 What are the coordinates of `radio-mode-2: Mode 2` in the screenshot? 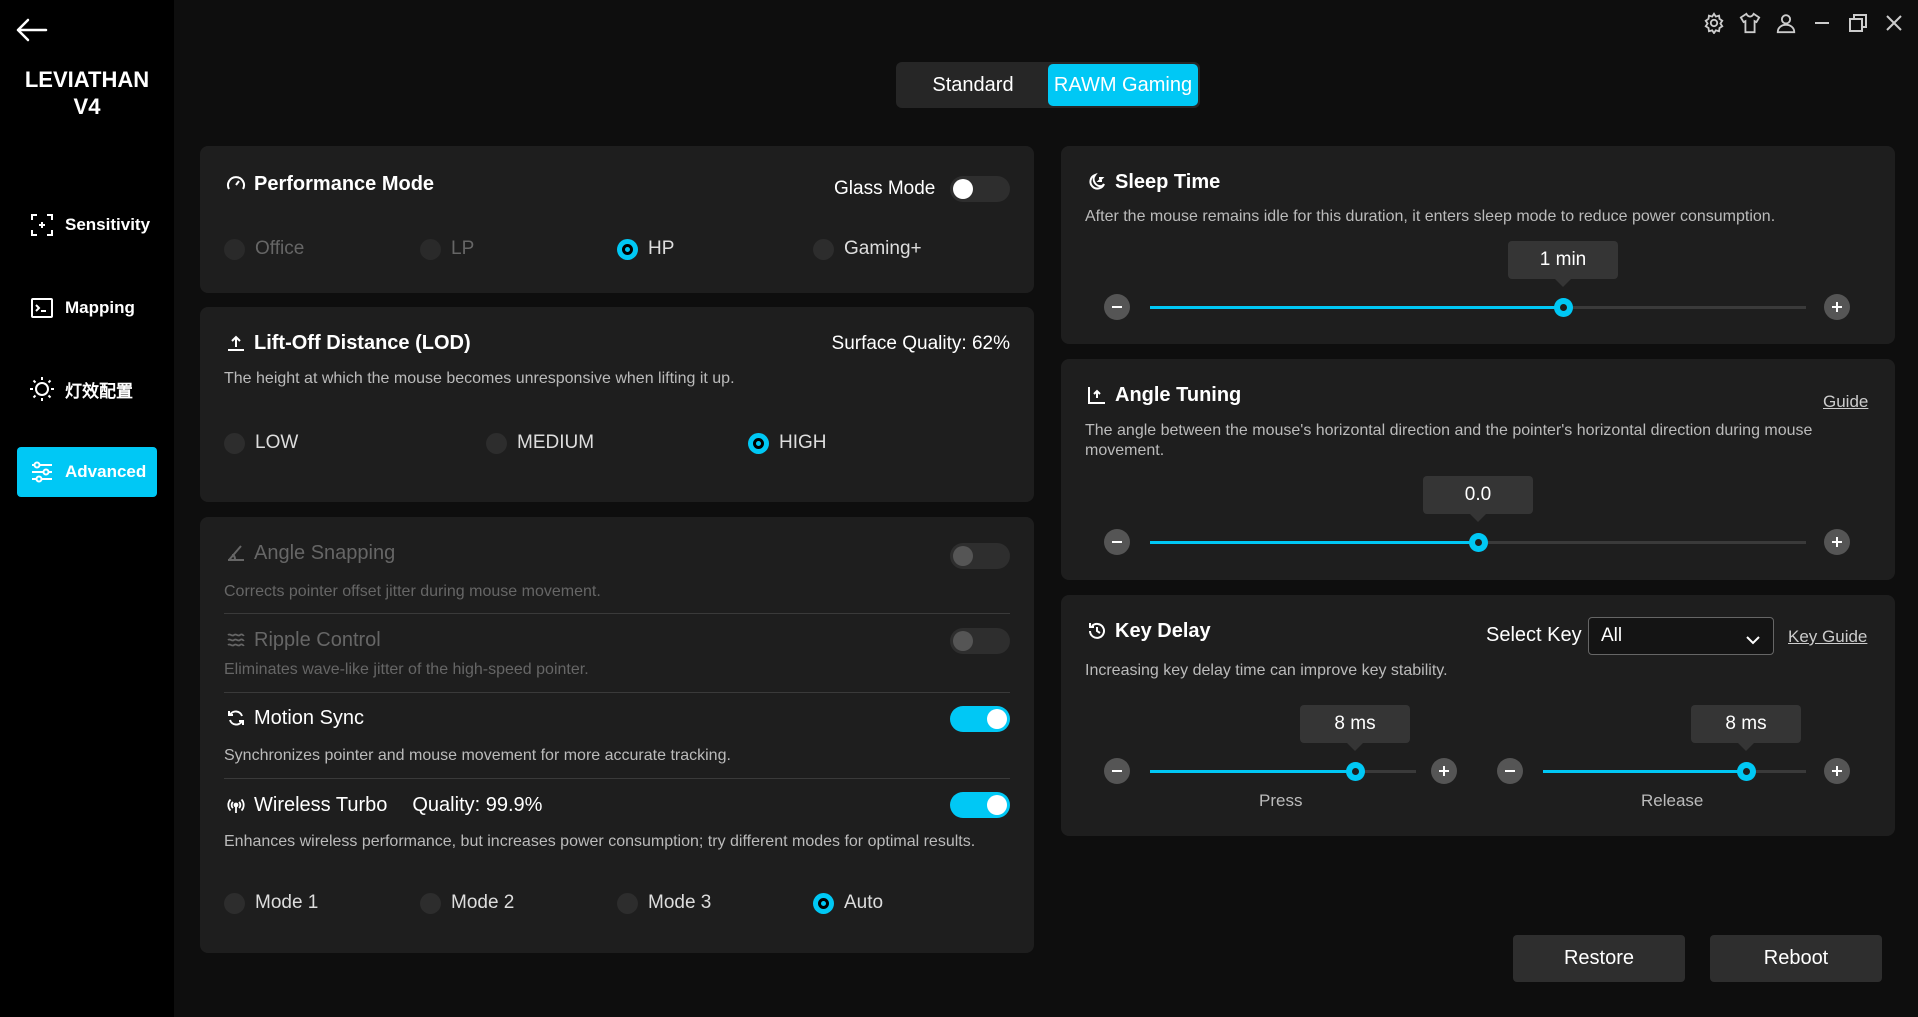 It's located at (467, 903).